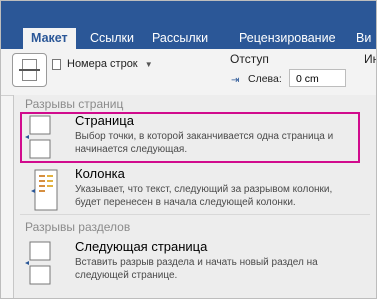 The width and height of the screenshot is (377, 299). I want to click on next-page-break-icon, so click(38, 263).